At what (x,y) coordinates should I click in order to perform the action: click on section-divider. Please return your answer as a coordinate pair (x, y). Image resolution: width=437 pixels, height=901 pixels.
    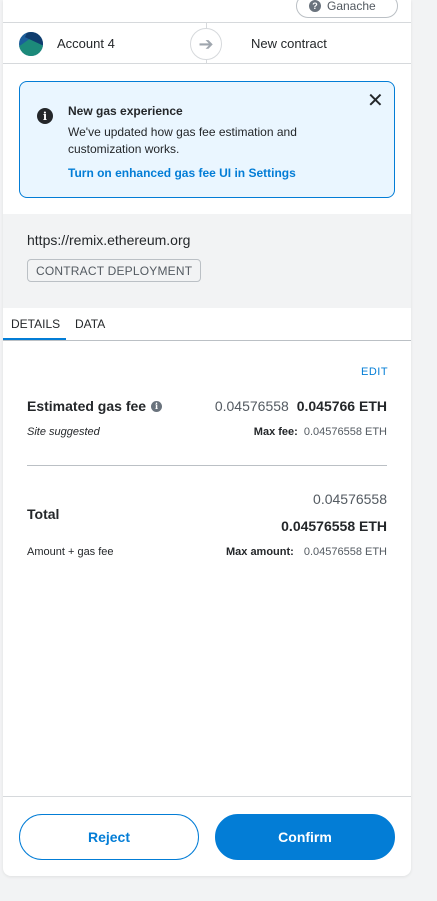
    Looking at the image, I should click on (207, 465).